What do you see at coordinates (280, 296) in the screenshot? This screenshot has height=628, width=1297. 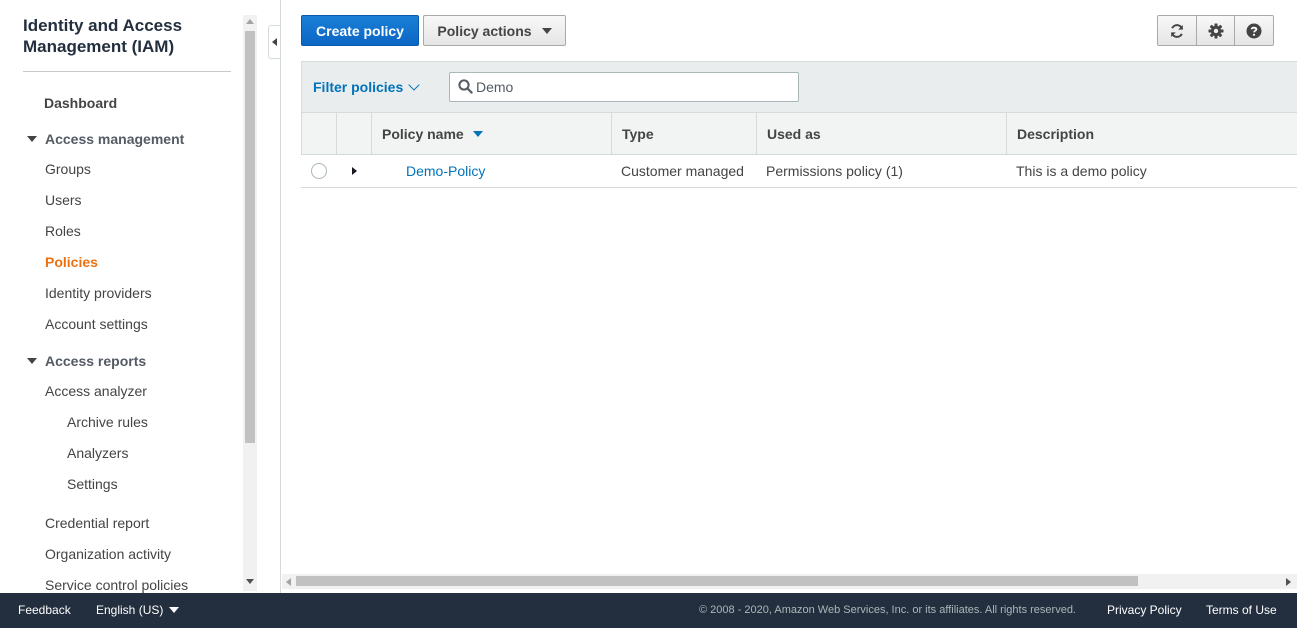 I see `content-divider` at bounding box center [280, 296].